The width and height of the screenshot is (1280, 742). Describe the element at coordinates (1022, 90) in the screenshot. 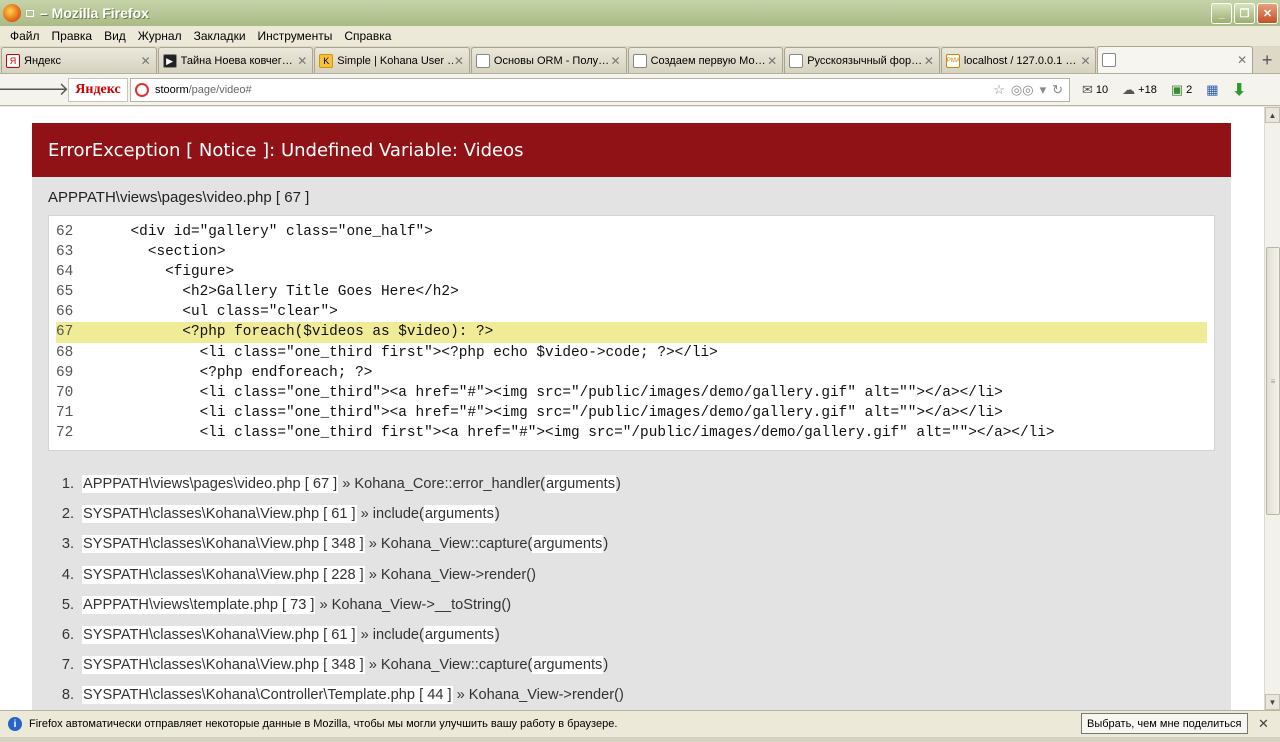

I see `reader-glasses-icon: ◎◎` at that location.